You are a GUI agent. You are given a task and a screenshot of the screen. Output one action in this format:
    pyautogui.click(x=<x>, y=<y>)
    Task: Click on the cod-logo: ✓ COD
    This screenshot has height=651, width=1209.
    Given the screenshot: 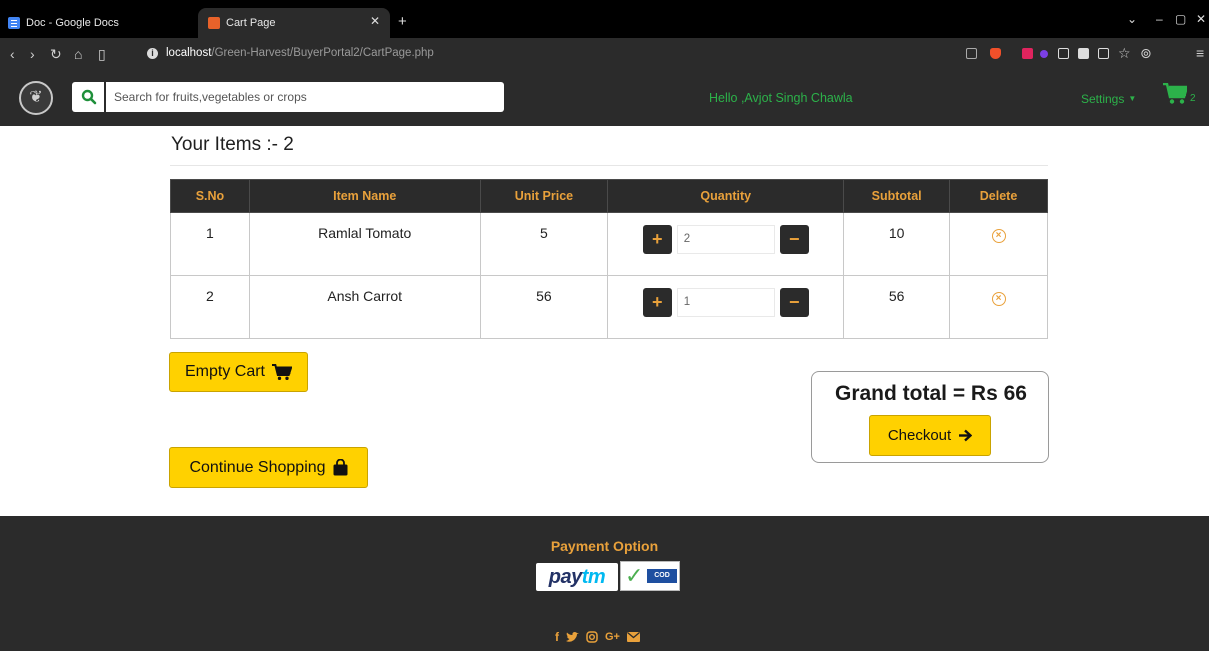 What is the action you would take?
    pyautogui.click(x=650, y=576)
    